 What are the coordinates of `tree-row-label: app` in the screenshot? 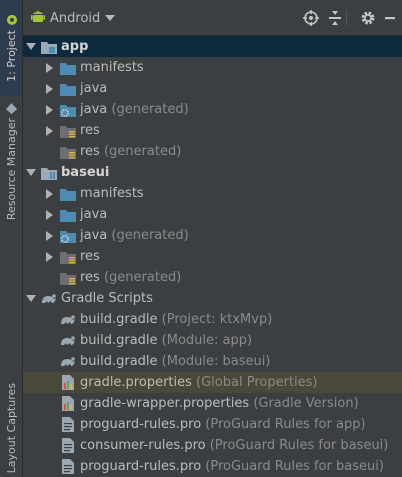 It's located at (75, 46).